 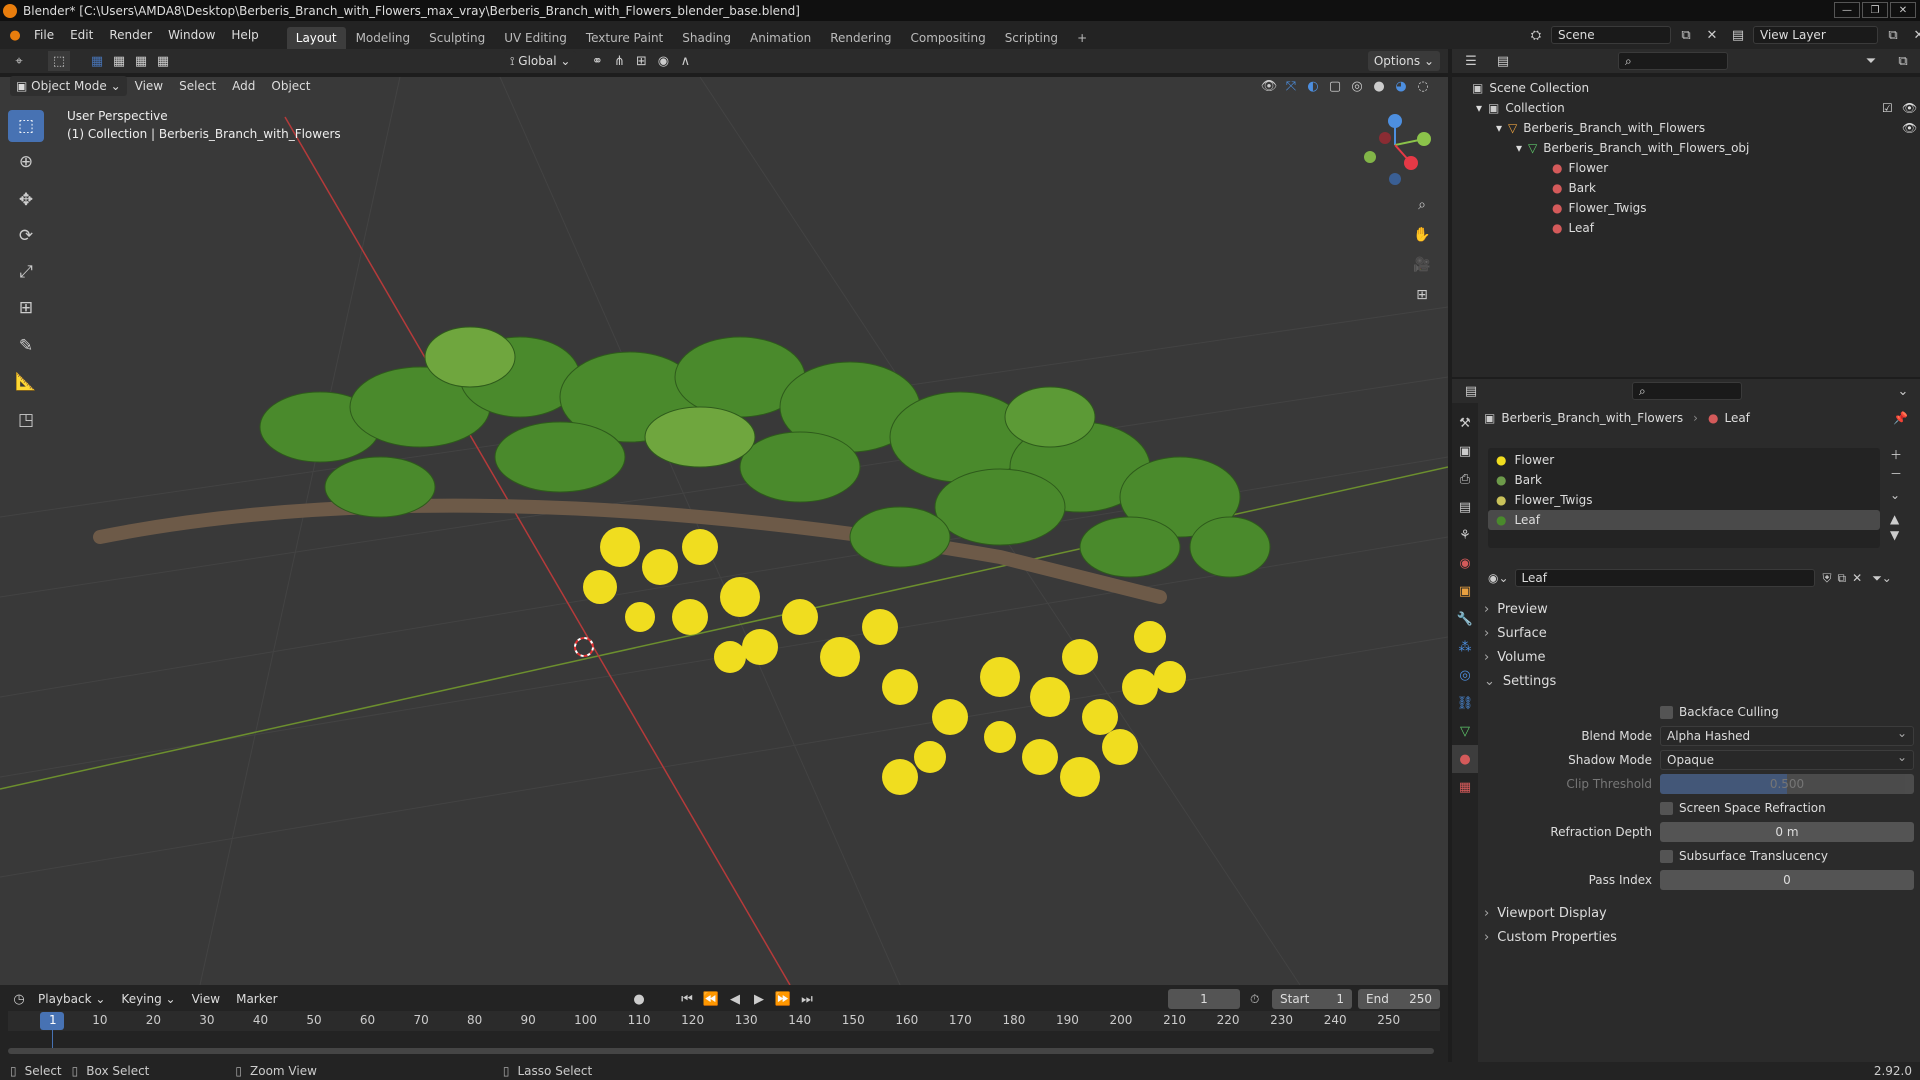 What do you see at coordinates (1465, 647) in the screenshot?
I see `particles-tab-icon: ⁂` at bounding box center [1465, 647].